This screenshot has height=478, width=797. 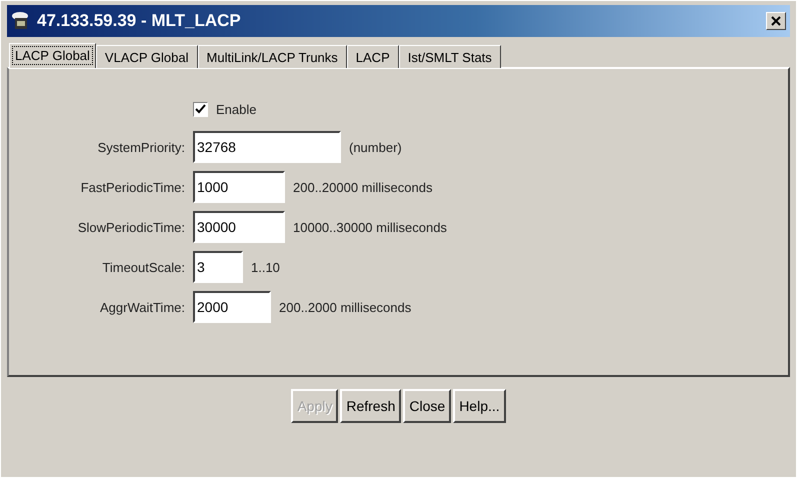 What do you see at coordinates (345, 307) in the screenshot?
I see `field-hint: 200..2000 milliseconds` at bounding box center [345, 307].